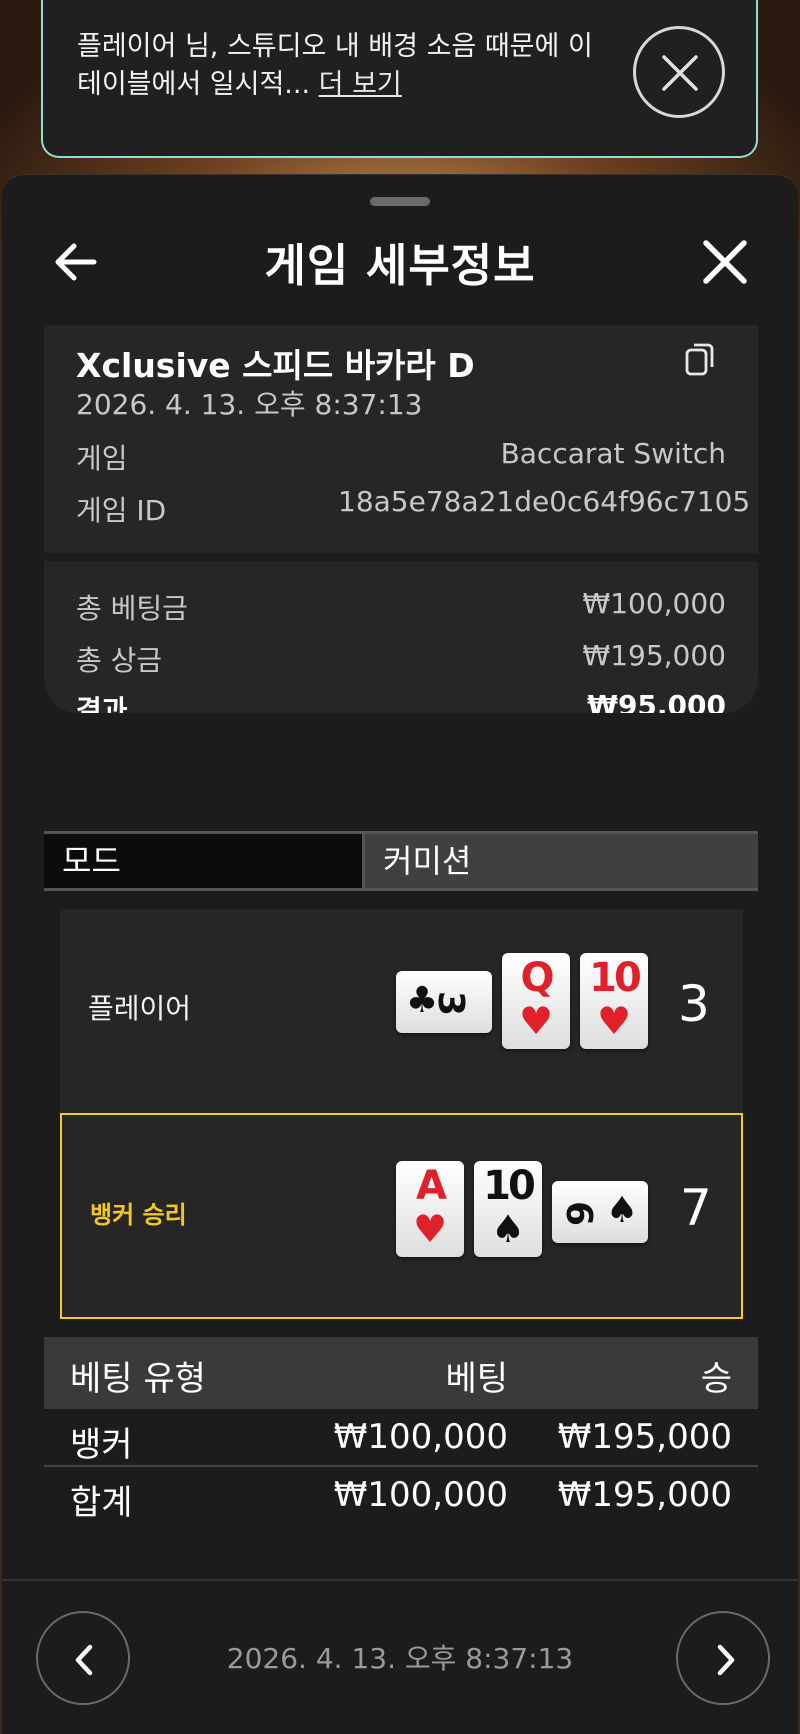 This screenshot has width=800, height=1734. Describe the element at coordinates (716, 1379) in the screenshot. I see `header-win: 승` at that location.